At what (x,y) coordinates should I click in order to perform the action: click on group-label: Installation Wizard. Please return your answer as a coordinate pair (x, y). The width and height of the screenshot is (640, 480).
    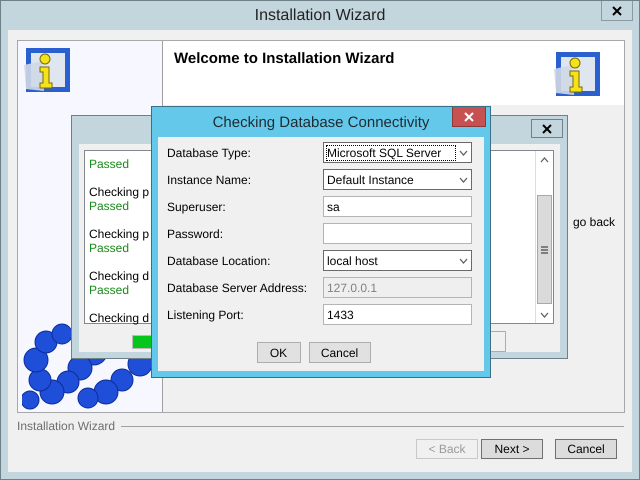
    Looking at the image, I should click on (66, 426).